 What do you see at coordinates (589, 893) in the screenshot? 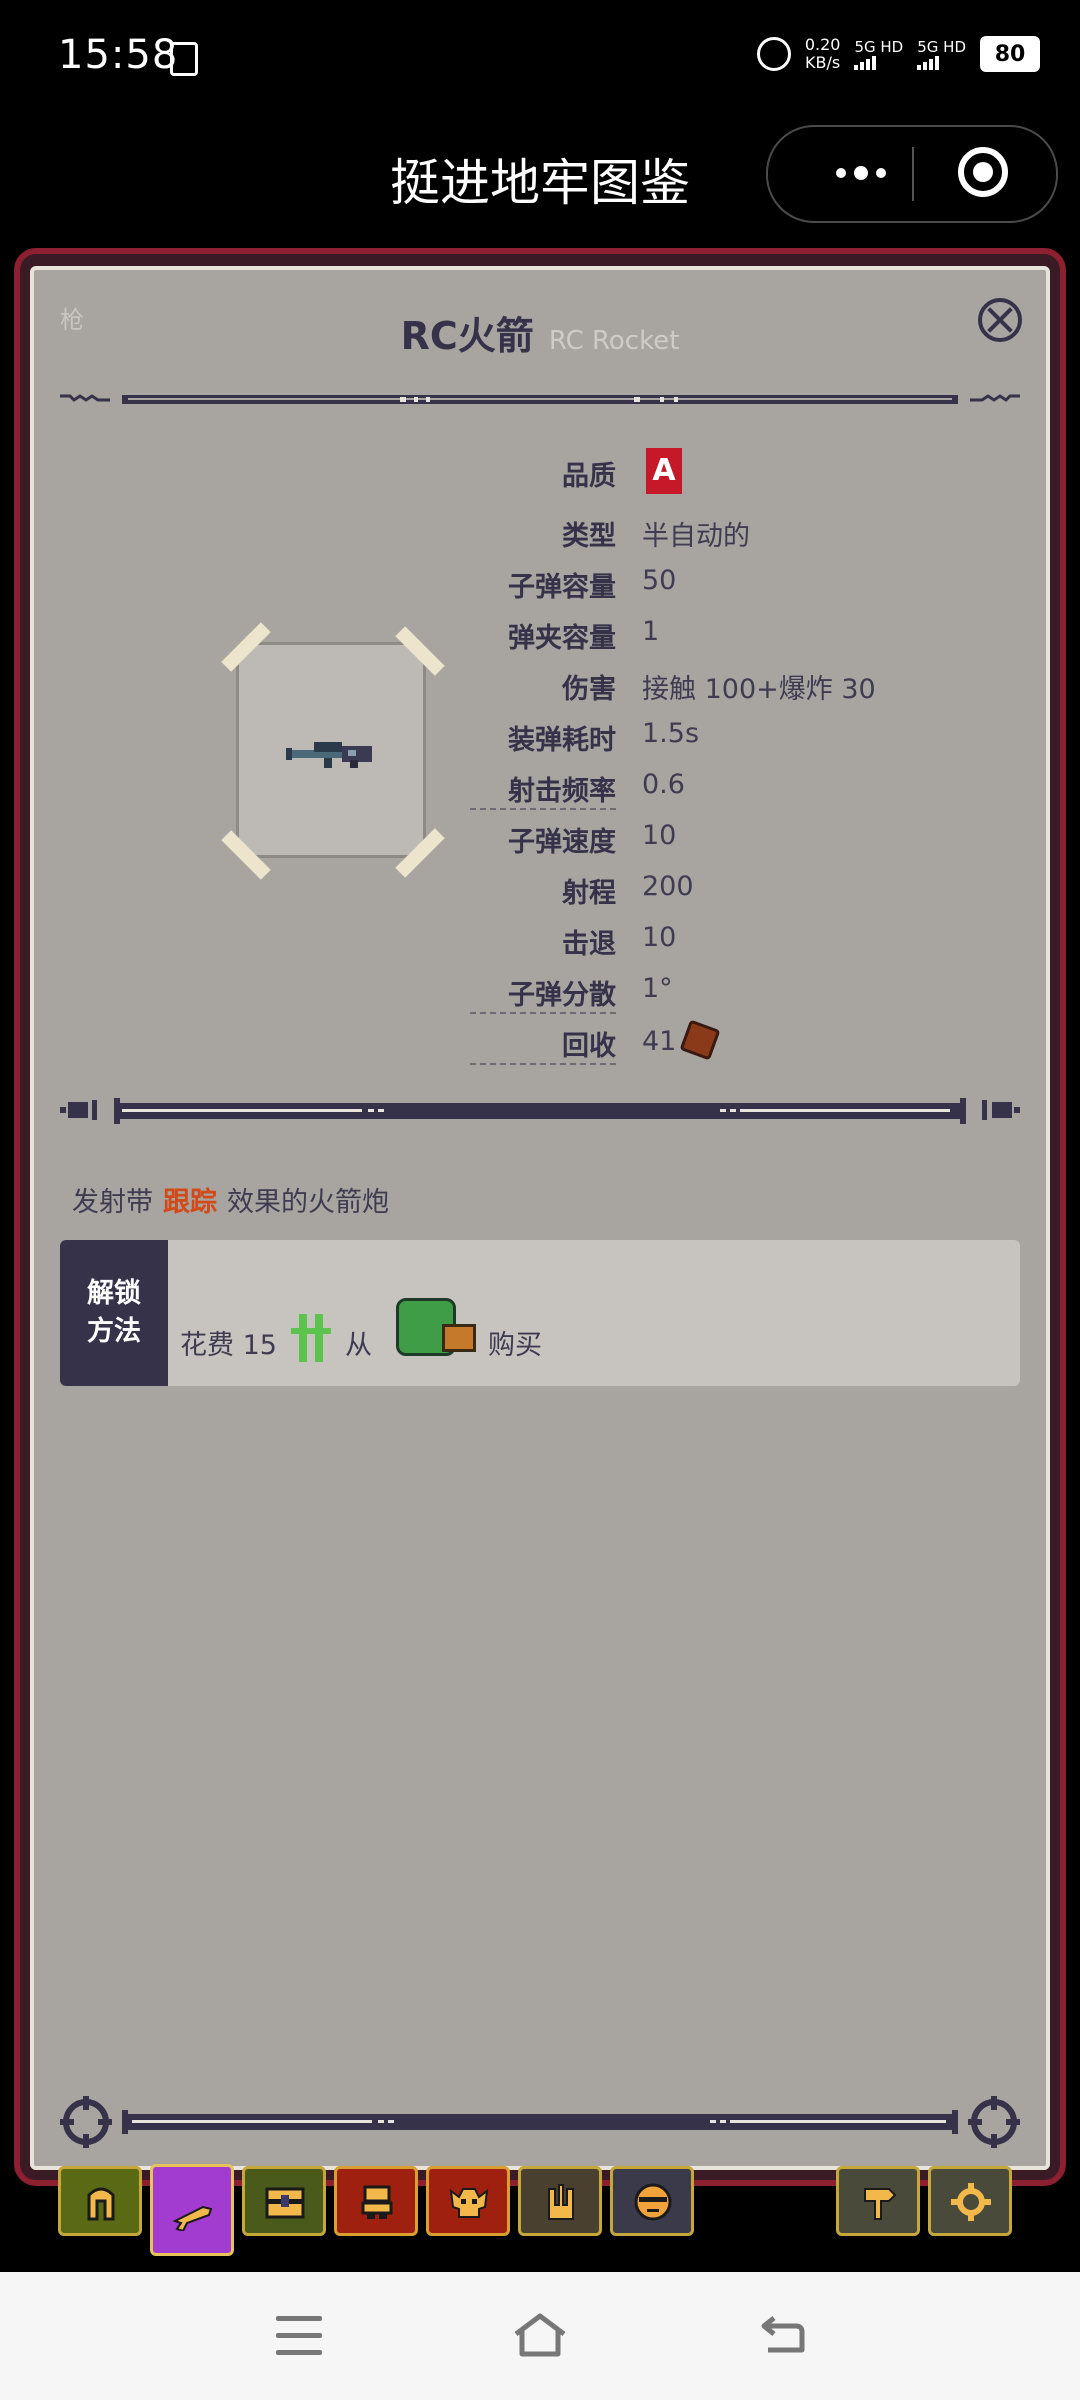
I see `stat-label: 射程` at bounding box center [589, 893].